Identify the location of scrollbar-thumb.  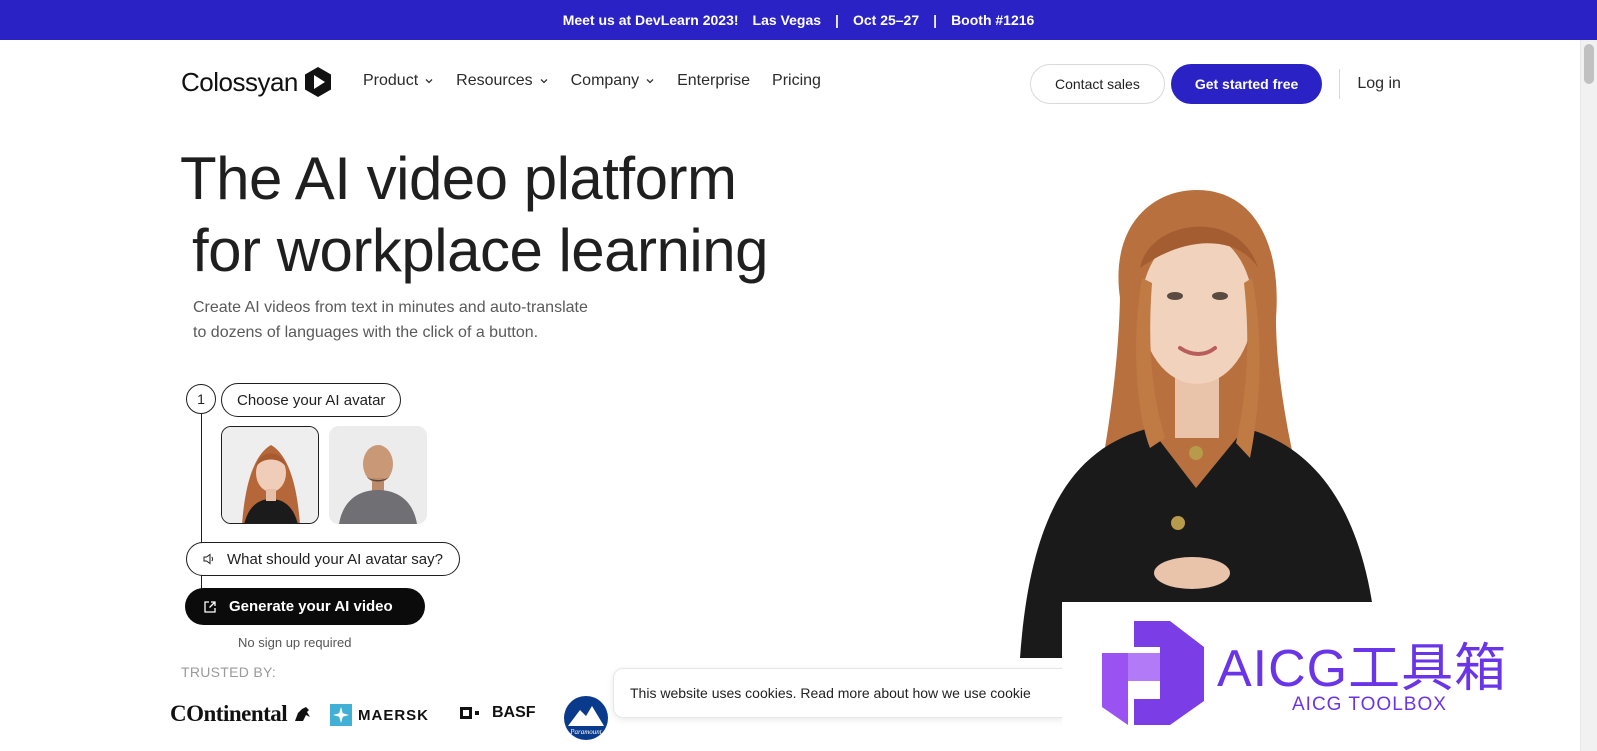
(1589, 64).